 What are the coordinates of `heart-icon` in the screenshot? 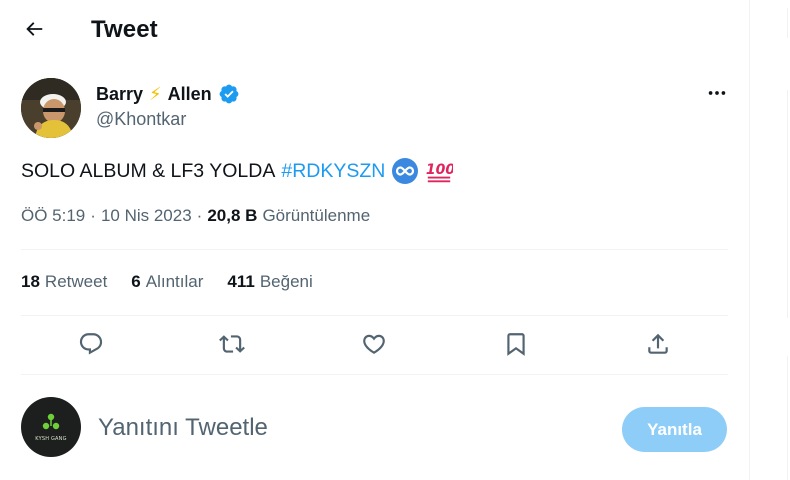 It's located at (374, 346).